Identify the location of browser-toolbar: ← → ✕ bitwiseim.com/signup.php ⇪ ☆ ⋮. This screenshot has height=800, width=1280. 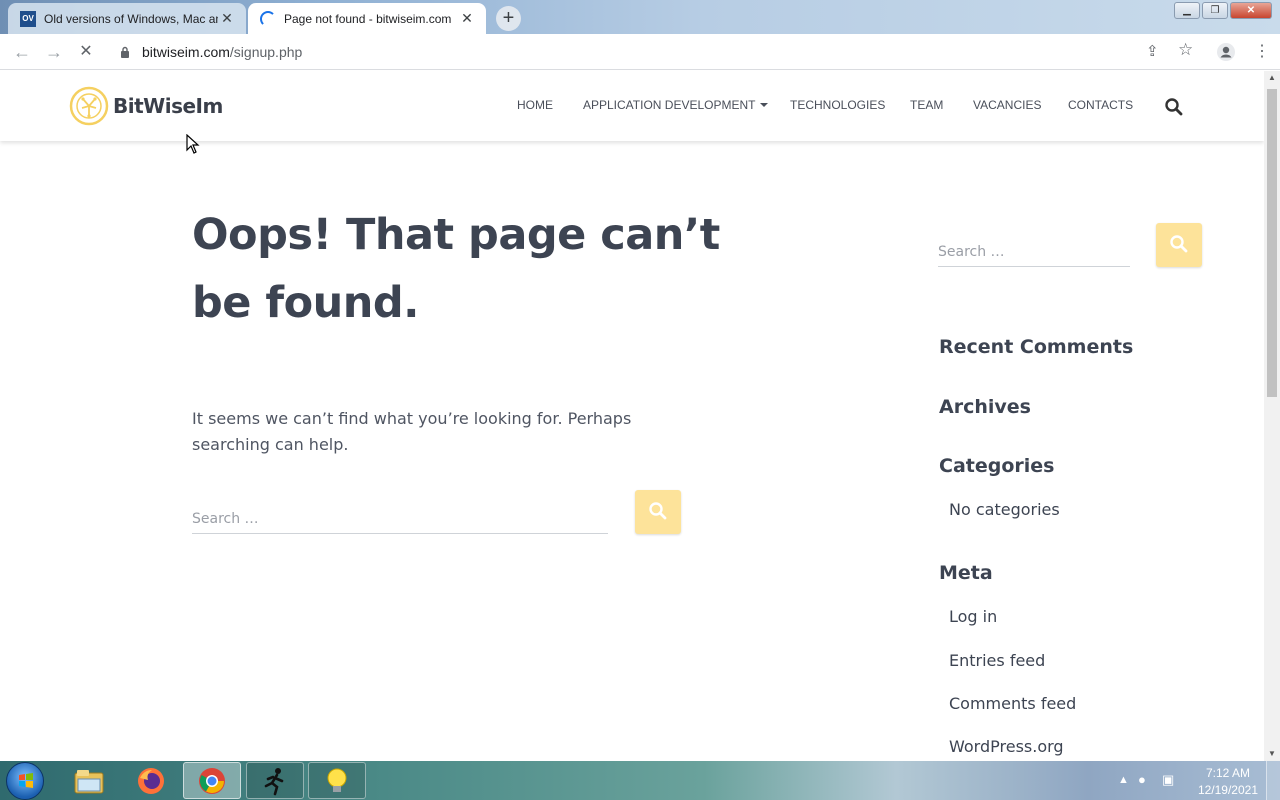
(640, 52).